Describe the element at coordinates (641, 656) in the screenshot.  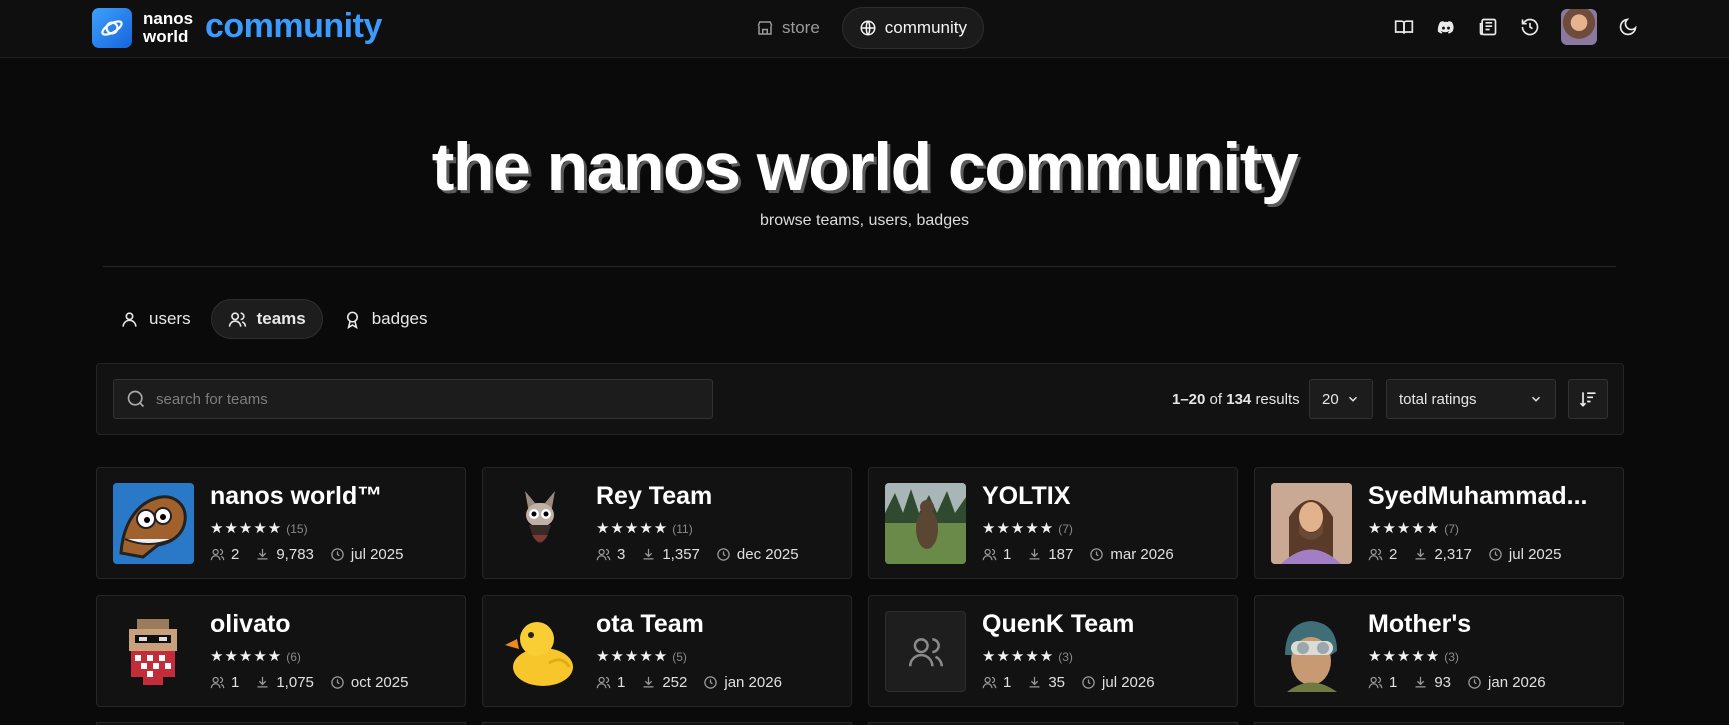
I see `rating-stars: ★★★★★ (5)` at that location.